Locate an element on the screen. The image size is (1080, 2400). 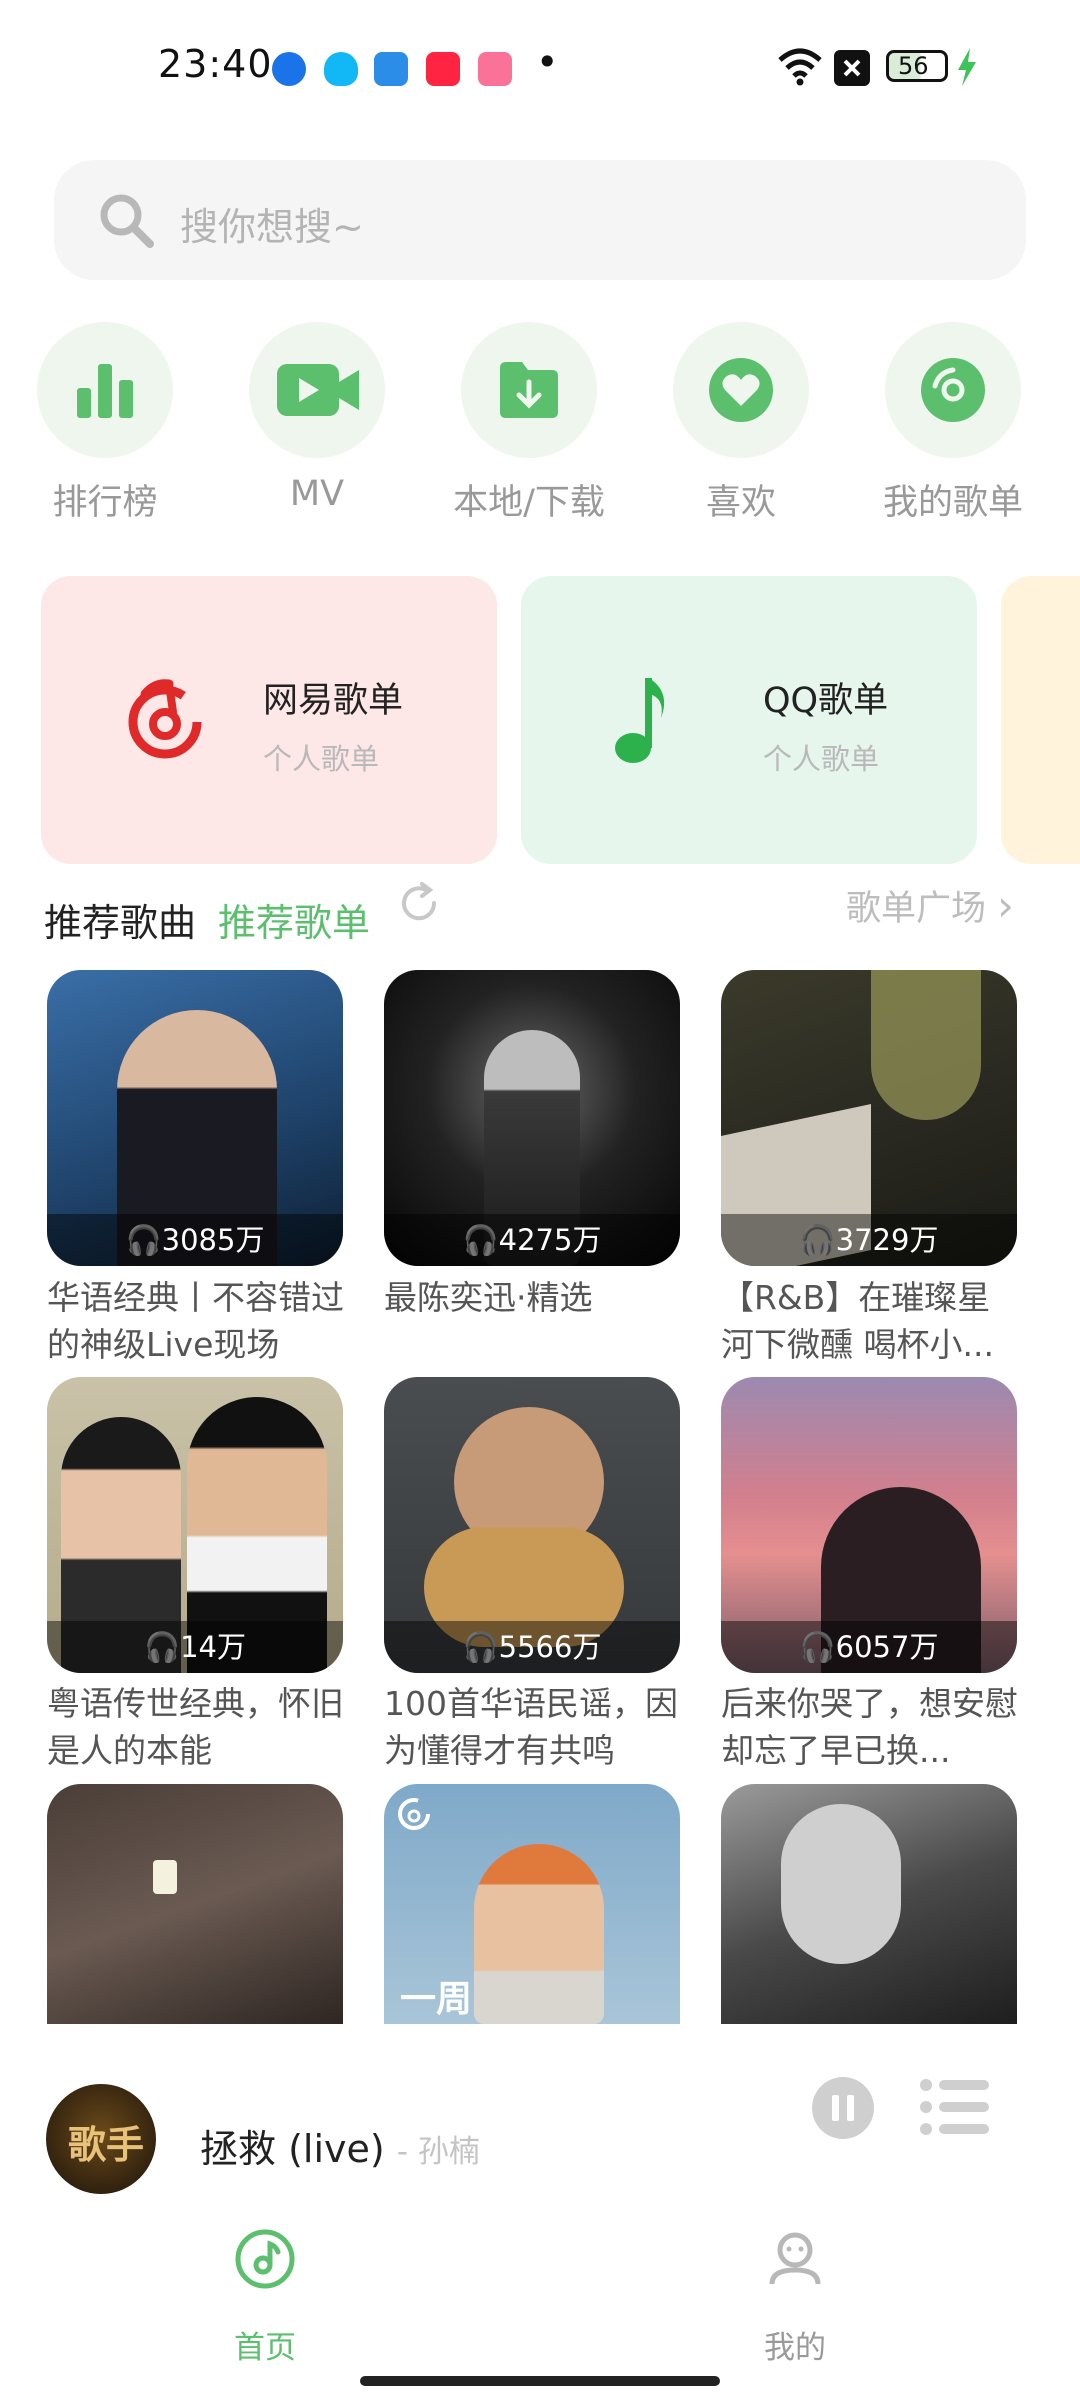
playlist-plaza-link: 歌单广场 › is located at coordinates (930, 905).